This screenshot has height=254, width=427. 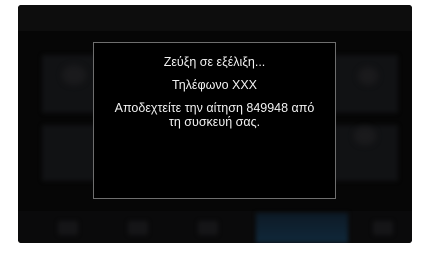 What do you see at coordinates (214, 85) in the screenshot?
I see `device-name: Τηλέφωνο XXX` at bounding box center [214, 85].